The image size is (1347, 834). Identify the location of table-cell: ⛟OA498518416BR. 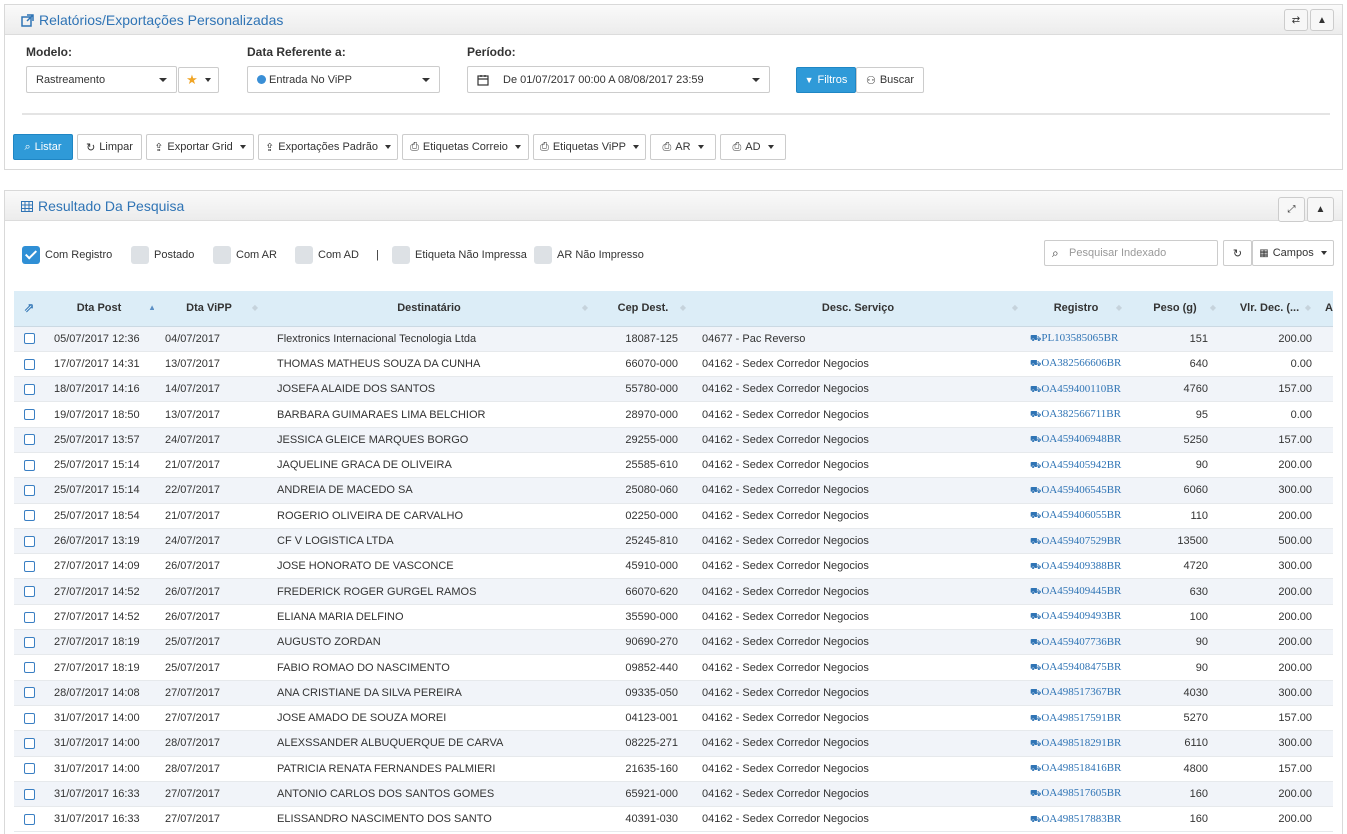
(1076, 769).